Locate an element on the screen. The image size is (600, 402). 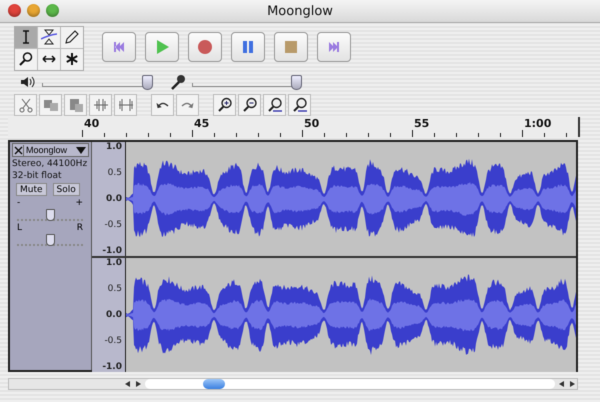
fit-button is located at coordinates (274, 105).